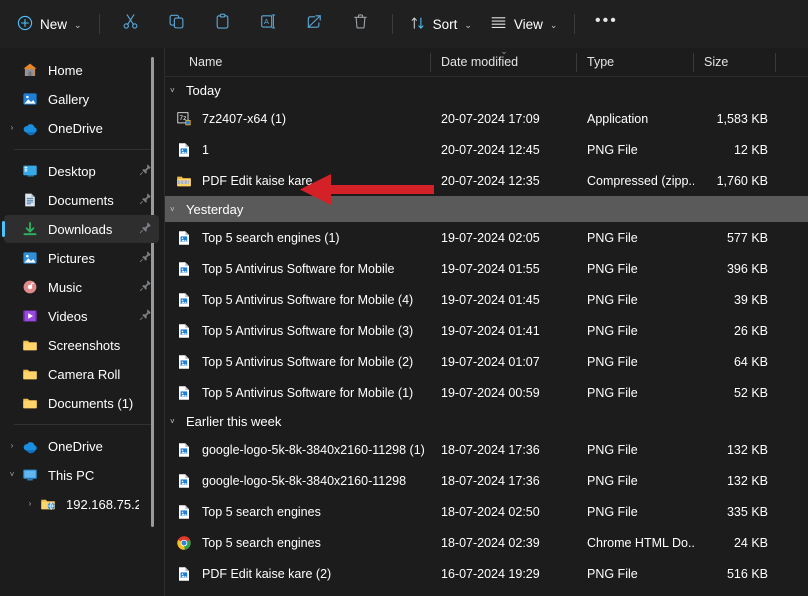  What do you see at coordinates (102, 504) in the screenshot?
I see `sidebar-item-label: 192.168.75.248` at bounding box center [102, 504].